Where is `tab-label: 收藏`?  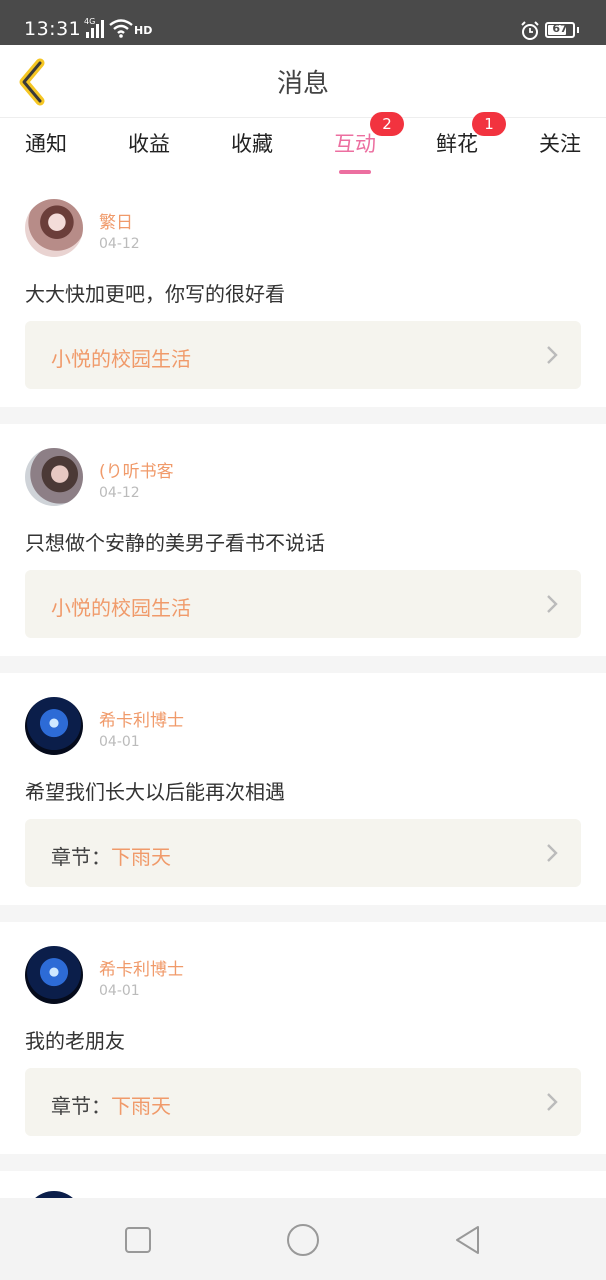
tab-label: 收藏 is located at coordinates (252, 144).